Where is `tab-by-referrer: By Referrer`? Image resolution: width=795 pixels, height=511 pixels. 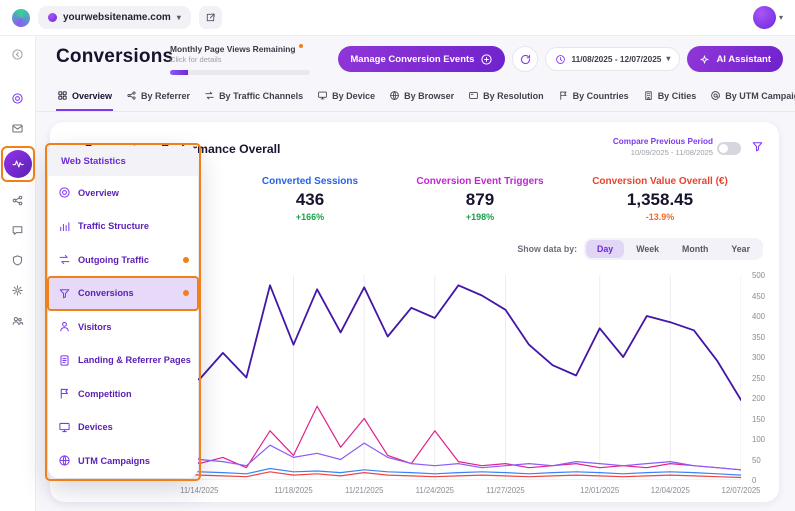 tab-by-referrer: By Referrer is located at coordinates (158, 98).